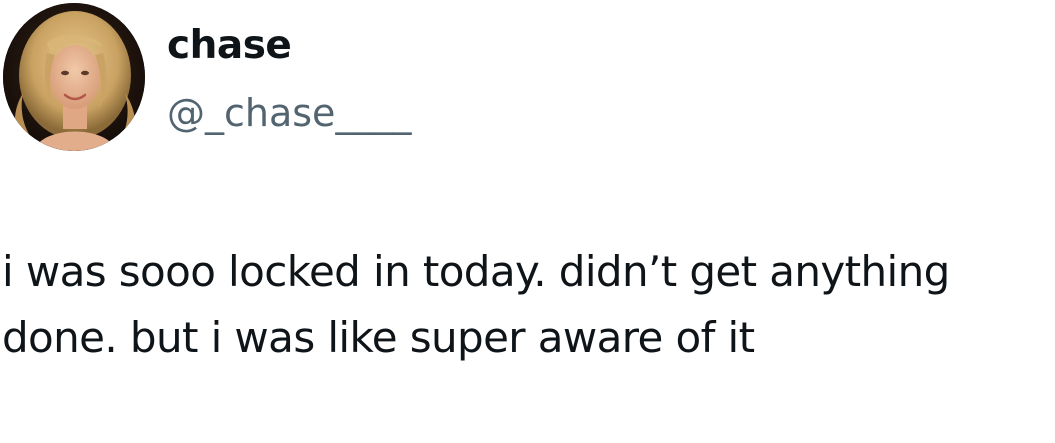 The height and width of the screenshot is (443, 1055). Describe the element at coordinates (229, 46) in the screenshot. I see `author-display-name: chase` at that location.